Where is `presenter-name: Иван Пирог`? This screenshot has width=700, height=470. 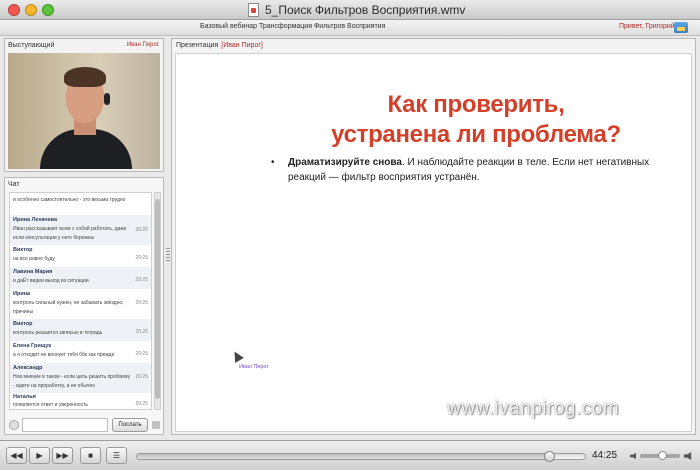
presenter-name: Иван Пирог is located at coordinates (142, 45).